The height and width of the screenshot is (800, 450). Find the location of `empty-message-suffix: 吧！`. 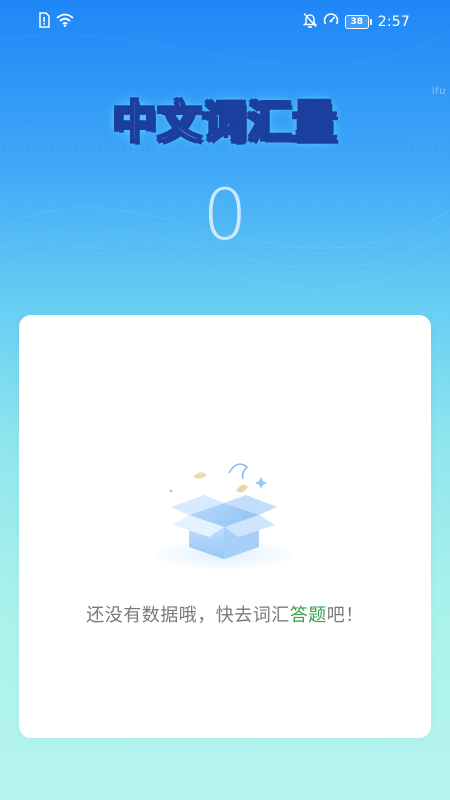

empty-message-suffix: 吧！ is located at coordinates (345, 615).